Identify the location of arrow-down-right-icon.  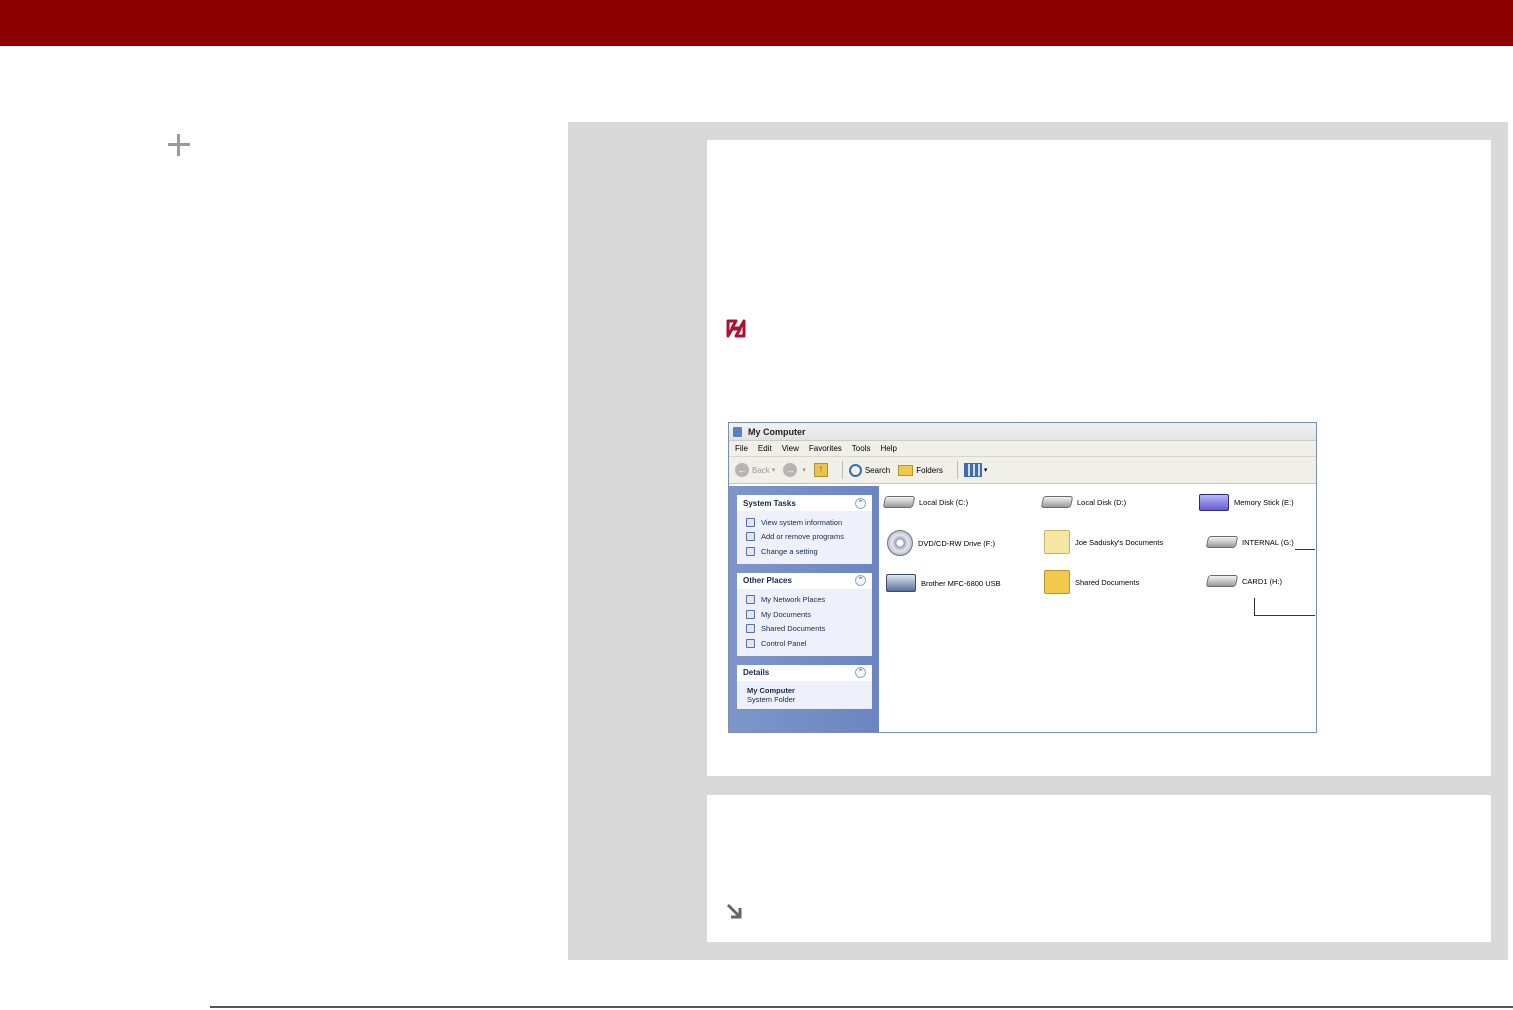
(734, 911).